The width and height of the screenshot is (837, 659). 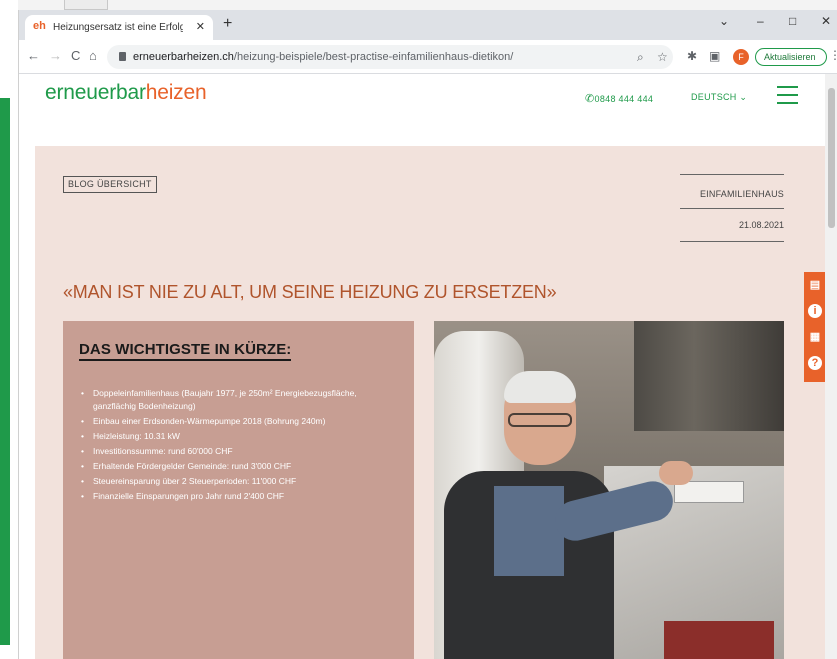 I want to click on phone-link: ✆0848 444 444, so click(x=619, y=98).